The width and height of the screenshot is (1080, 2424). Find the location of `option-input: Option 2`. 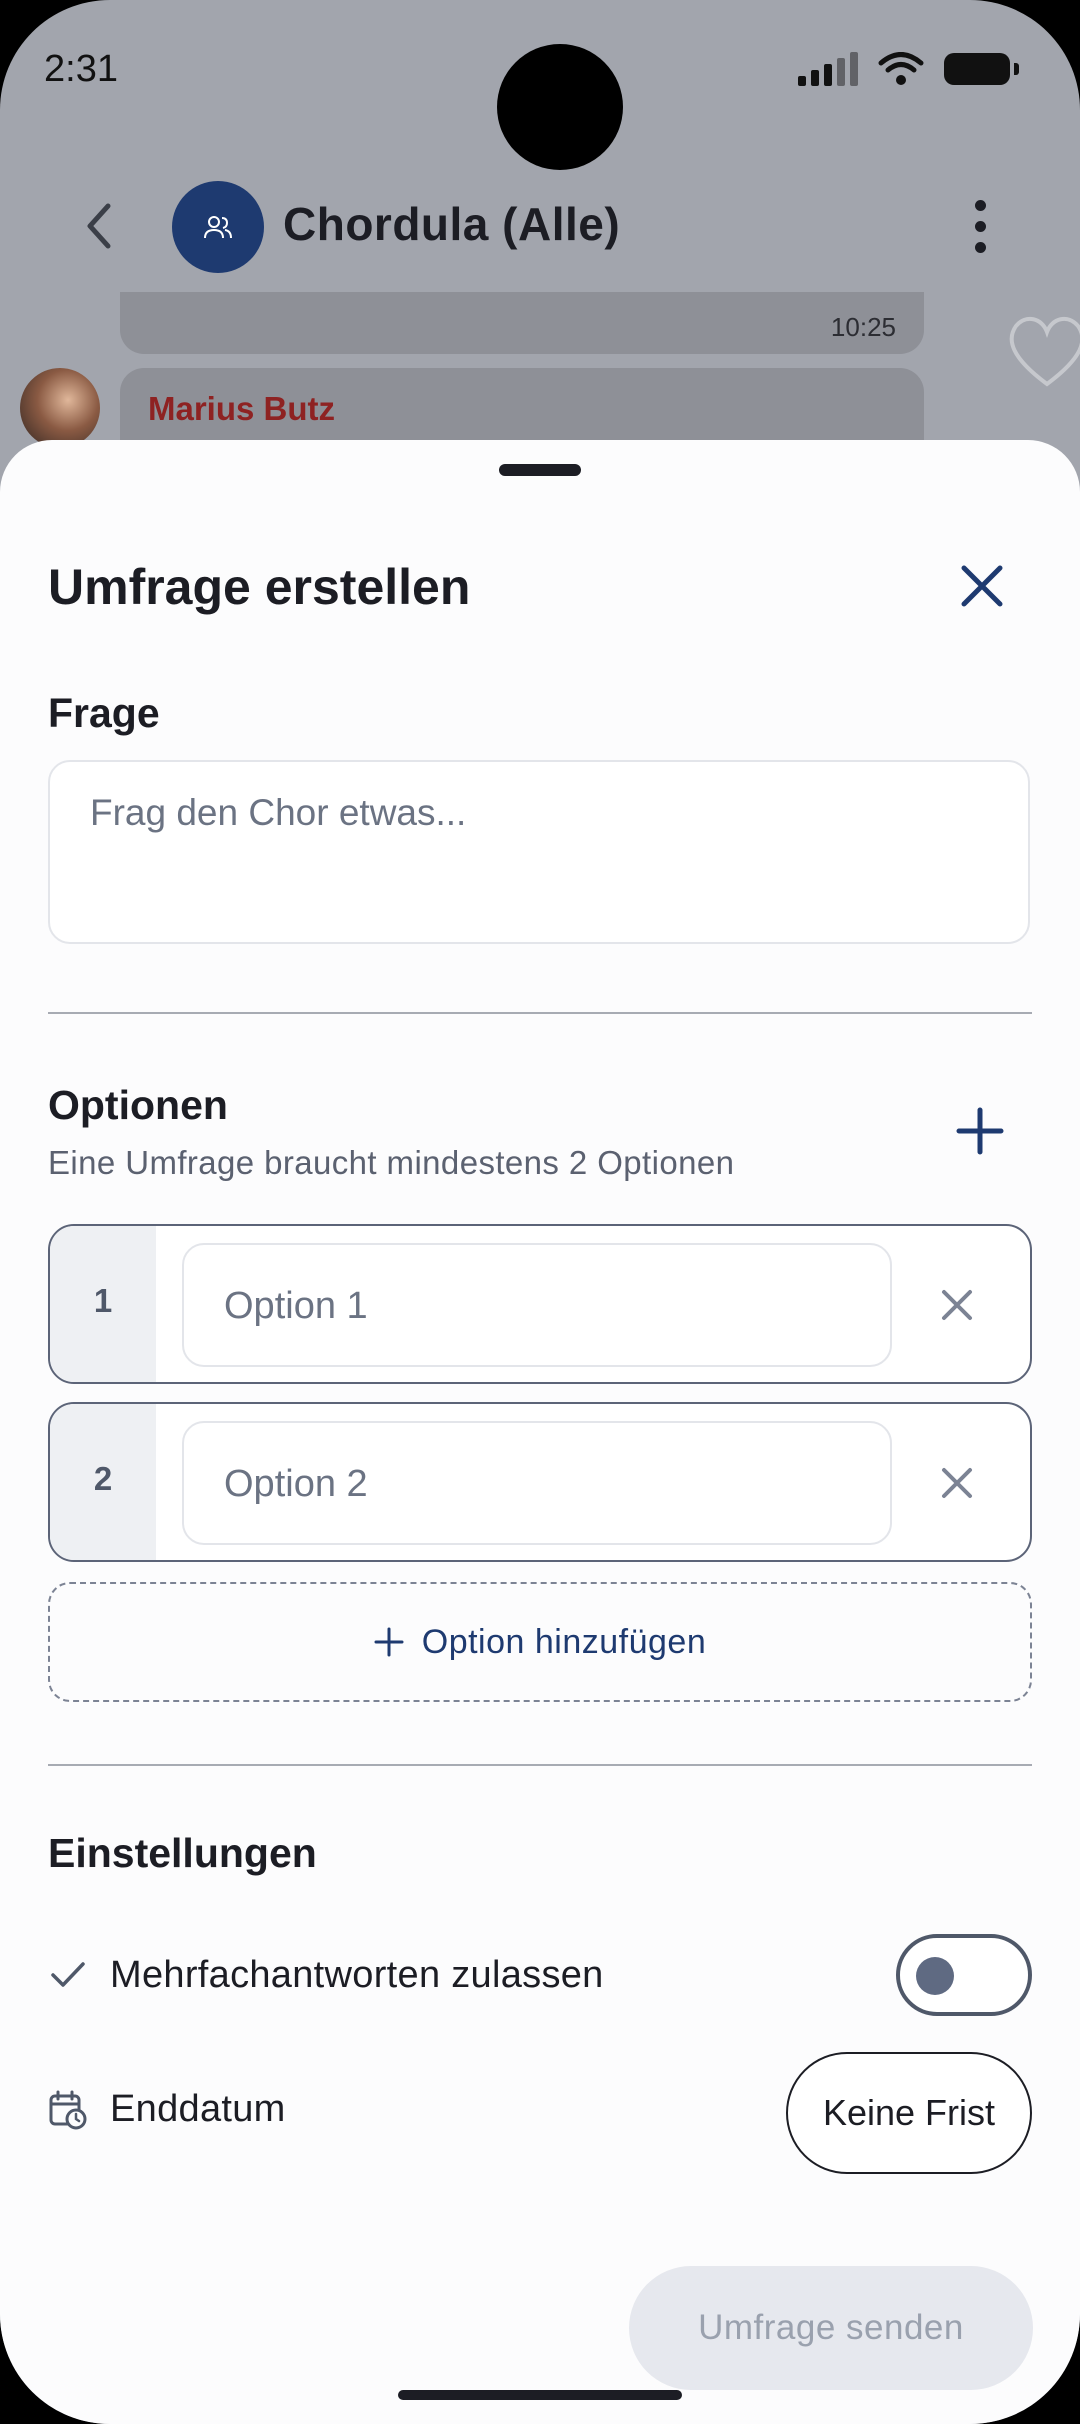

option-input: Option 2 is located at coordinates (537, 1483).